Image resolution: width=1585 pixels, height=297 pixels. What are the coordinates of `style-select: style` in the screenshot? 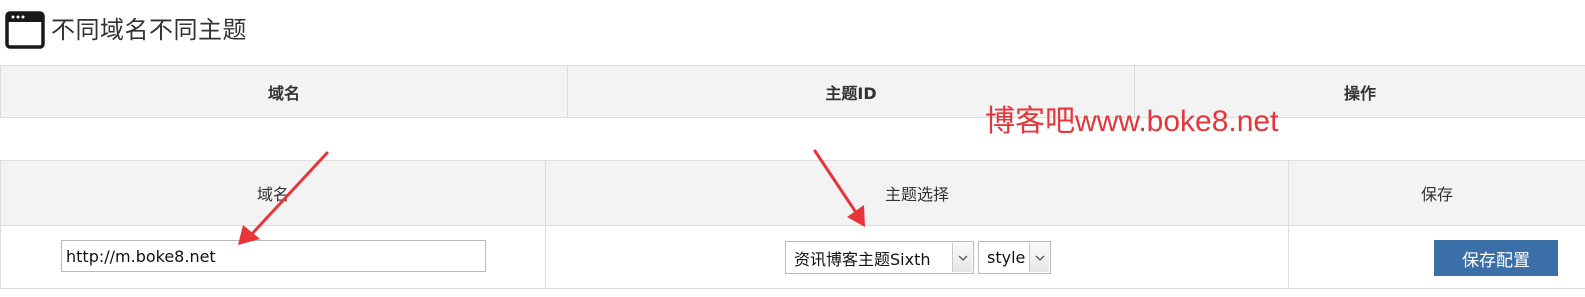 It's located at (1014, 257).